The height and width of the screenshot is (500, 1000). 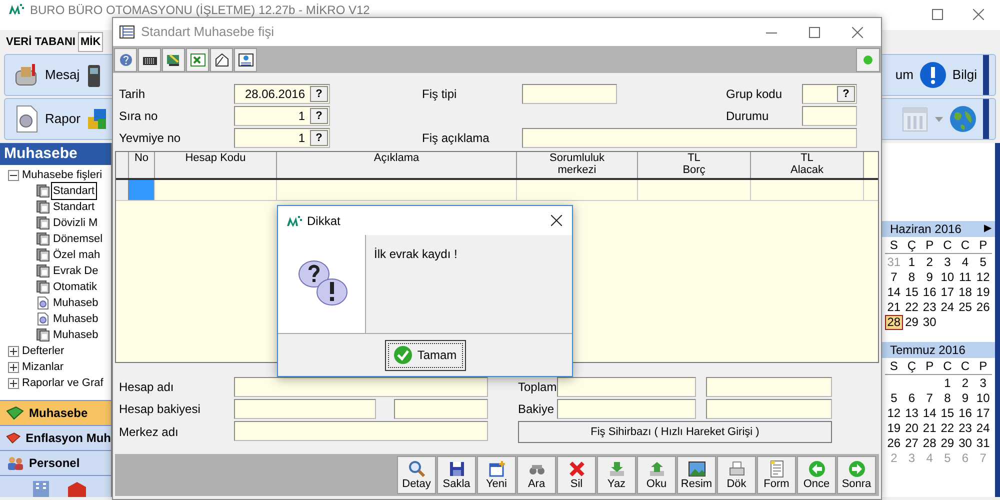 What do you see at coordinates (911, 398) in the screenshot?
I see `calendar-day: 6` at bounding box center [911, 398].